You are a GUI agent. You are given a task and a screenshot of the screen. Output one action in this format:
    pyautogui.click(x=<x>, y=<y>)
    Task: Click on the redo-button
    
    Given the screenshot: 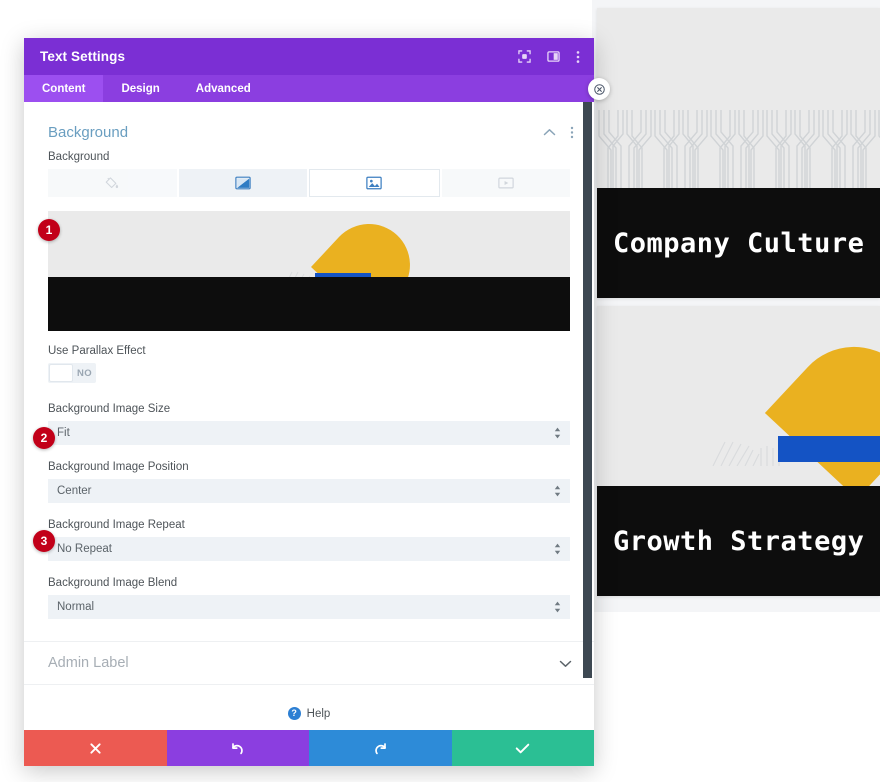 What is the action you would take?
    pyautogui.click(x=380, y=748)
    